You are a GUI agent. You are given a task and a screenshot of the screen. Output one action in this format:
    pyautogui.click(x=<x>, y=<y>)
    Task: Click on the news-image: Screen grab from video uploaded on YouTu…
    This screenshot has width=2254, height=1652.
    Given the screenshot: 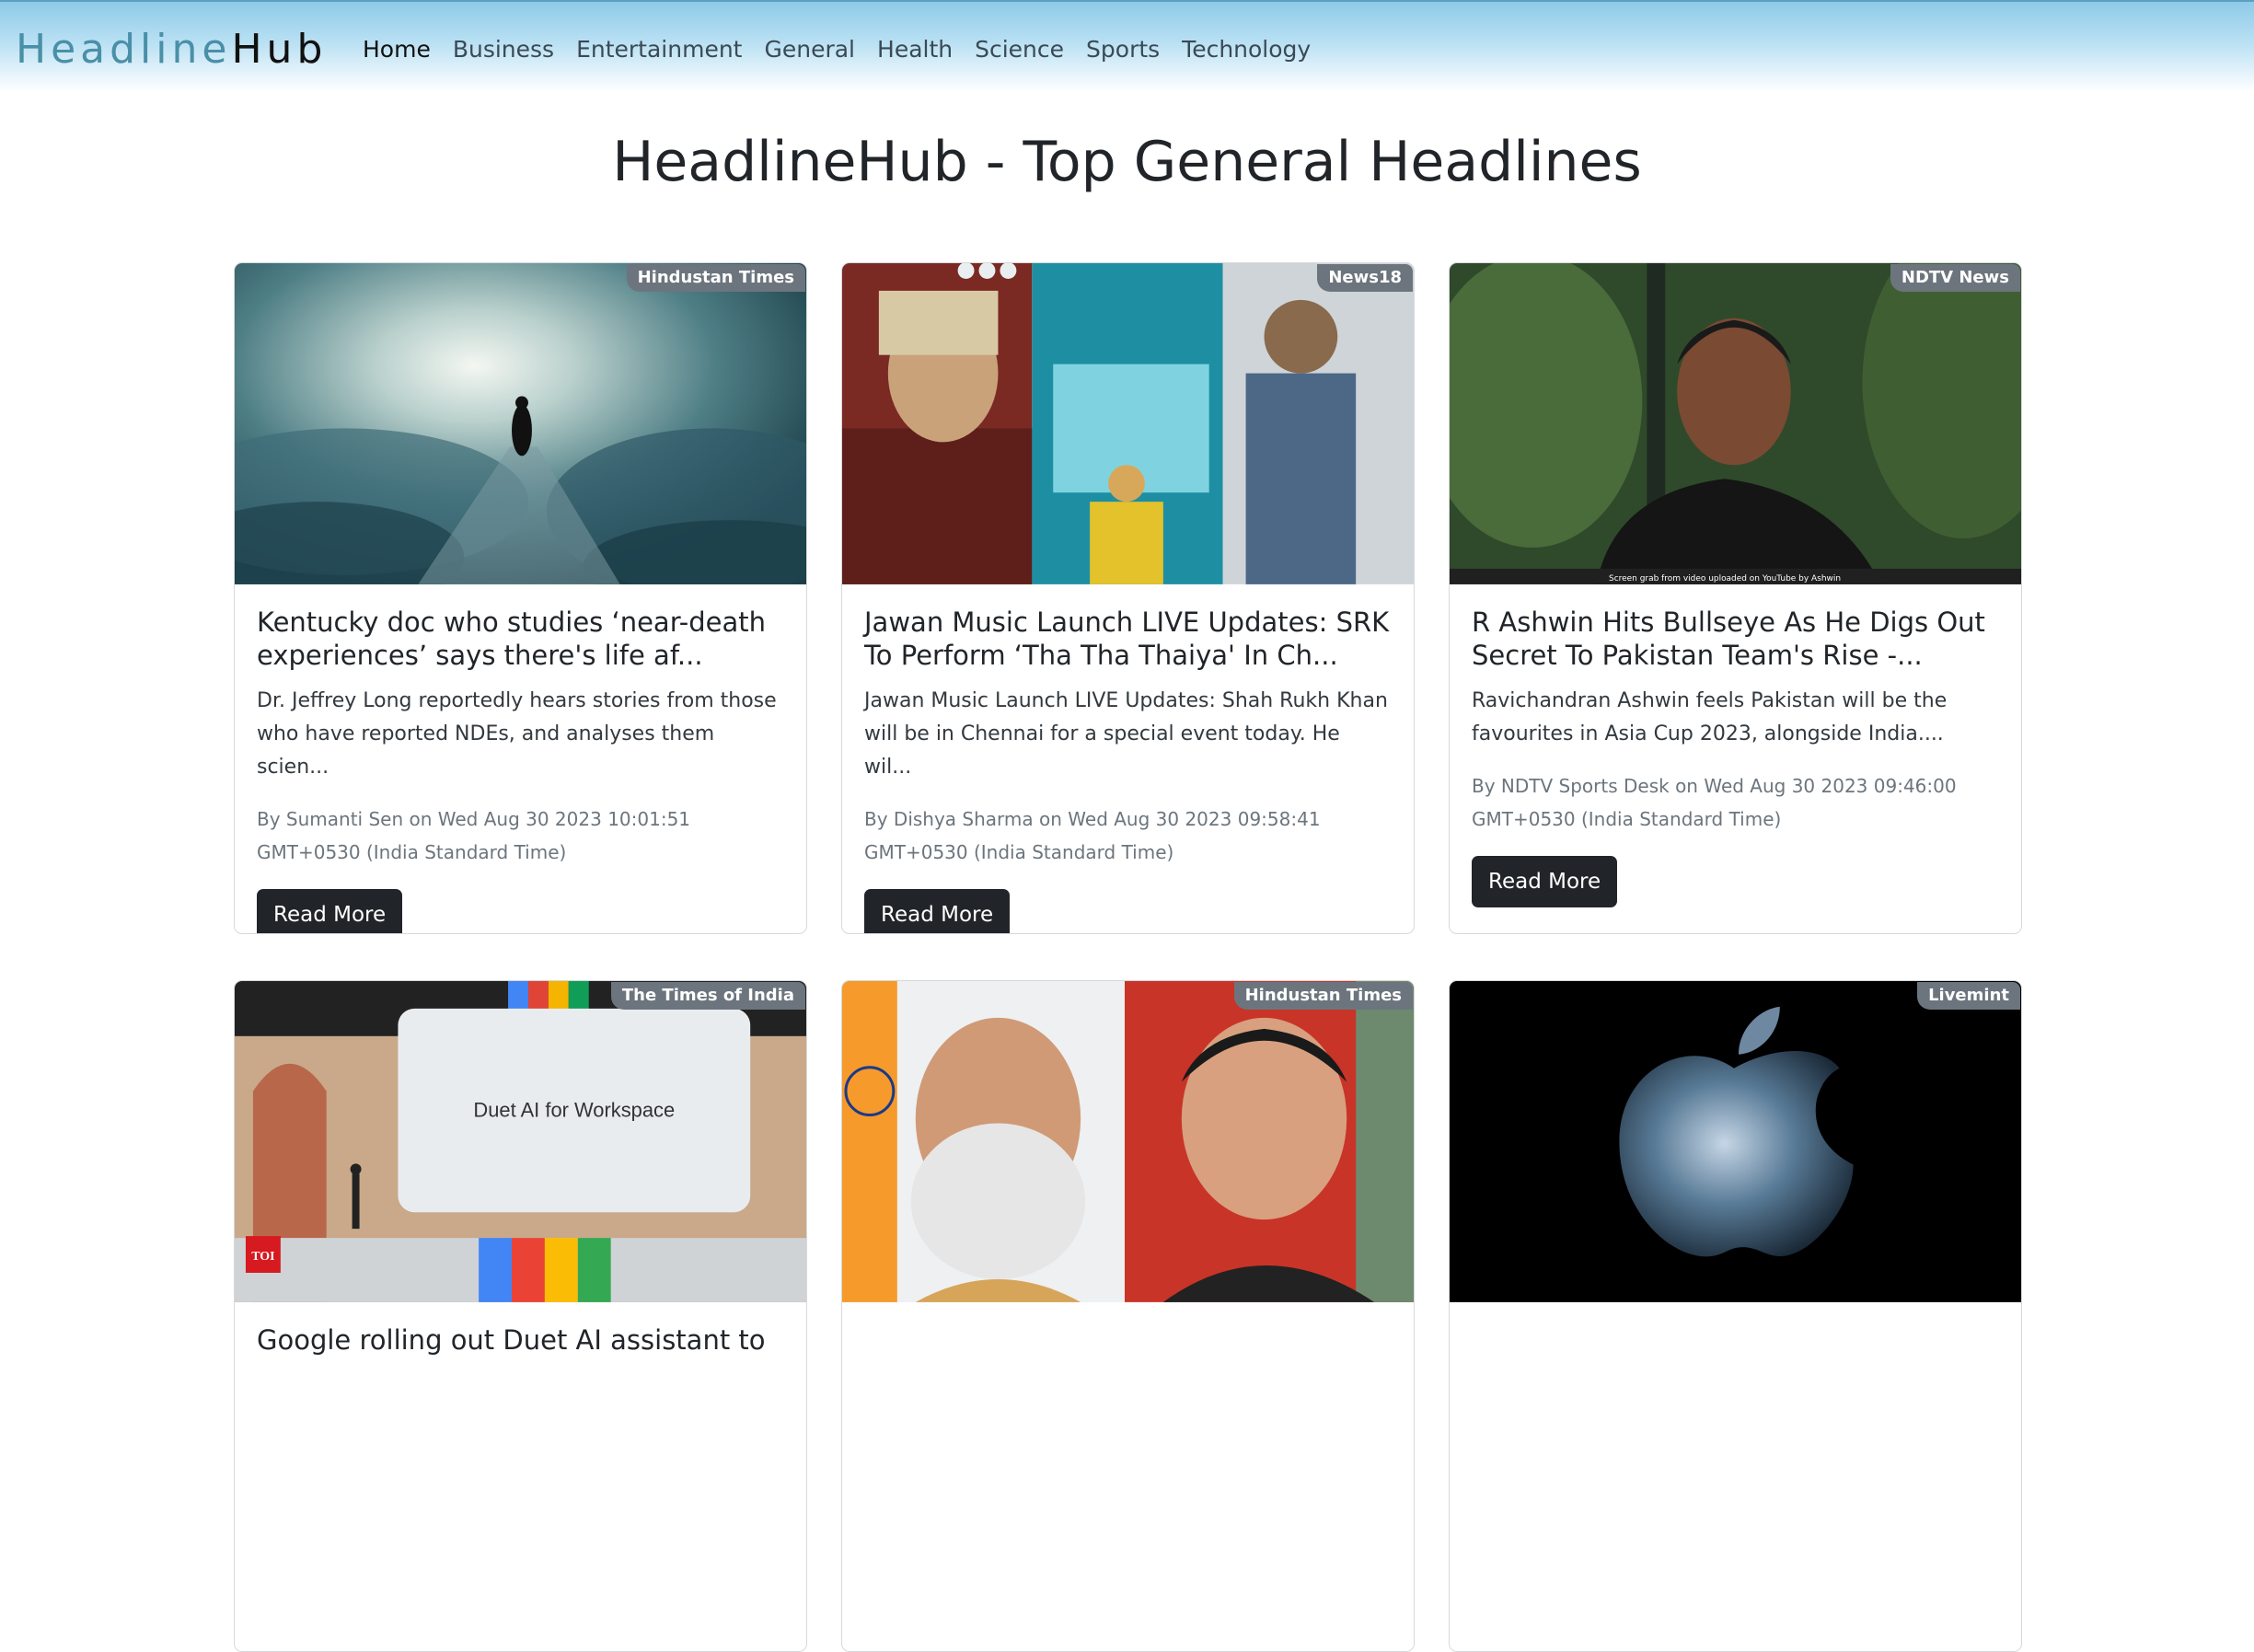 What is the action you would take?
    pyautogui.click(x=1735, y=424)
    